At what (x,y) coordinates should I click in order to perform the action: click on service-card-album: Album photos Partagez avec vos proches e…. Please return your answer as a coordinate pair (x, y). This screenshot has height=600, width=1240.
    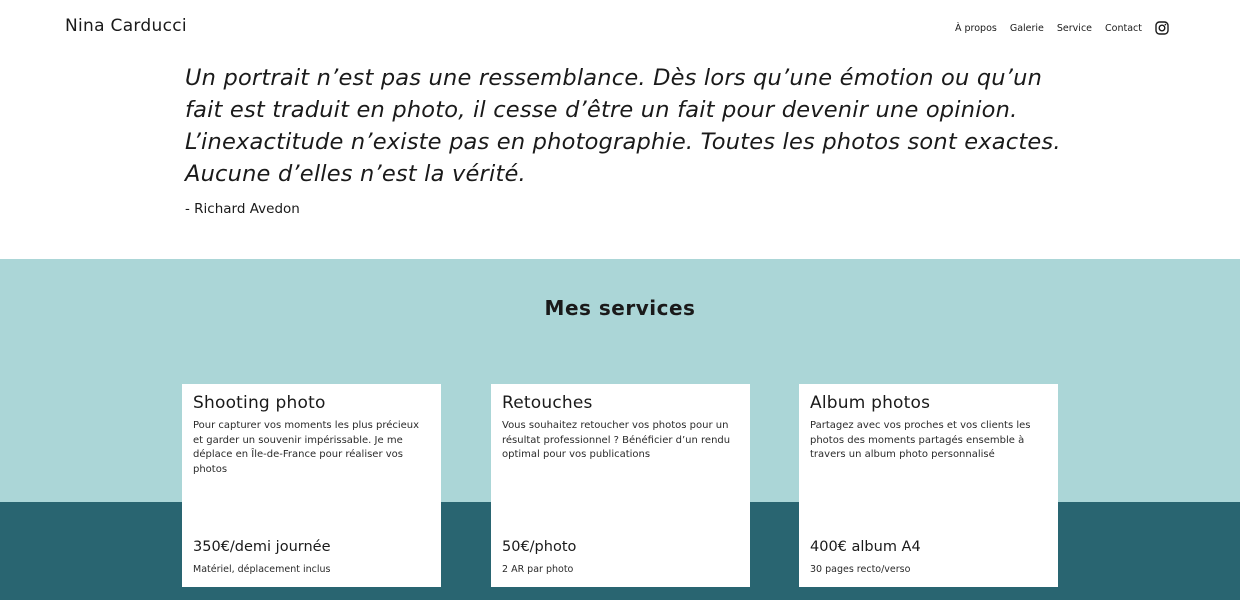
    Looking at the image, I should click on (928, 485).